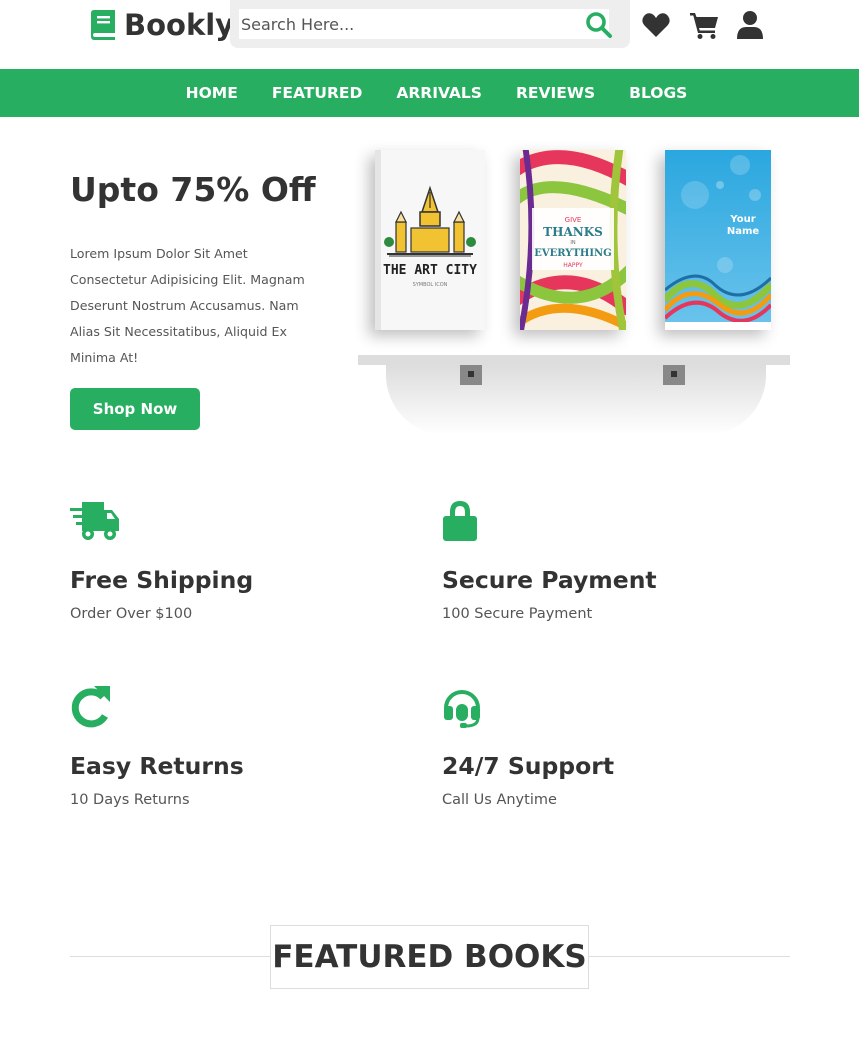  What do you see at coordinates (430, 240) in the screenshot?
I see `book-cover-art-city: THE ART CITY SYMBOL ICON` at bounding box center [430, 240].